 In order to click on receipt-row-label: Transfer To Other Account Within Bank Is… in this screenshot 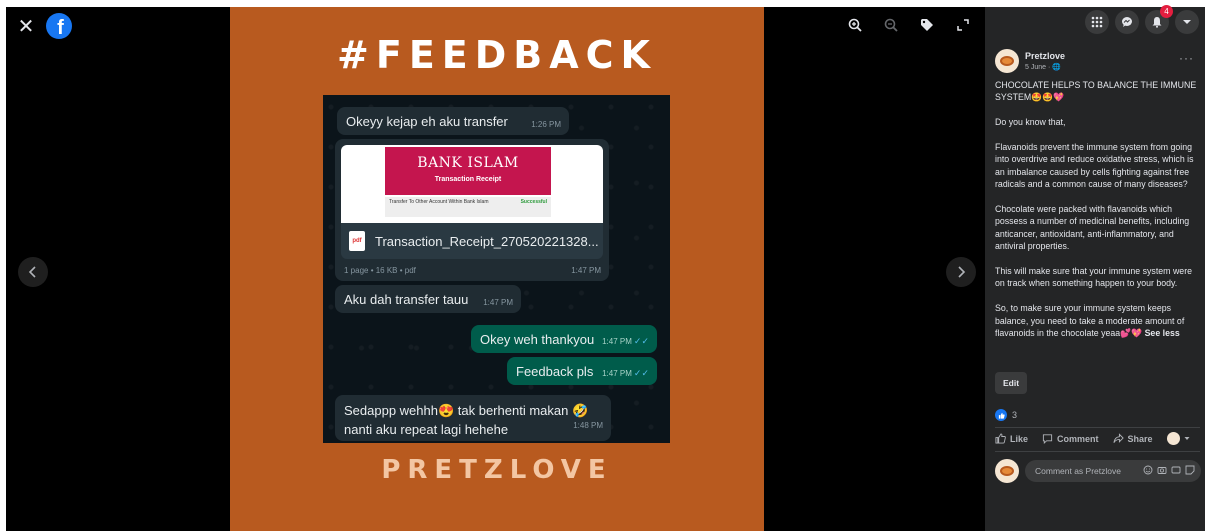, I will do `click(439, 202)`.